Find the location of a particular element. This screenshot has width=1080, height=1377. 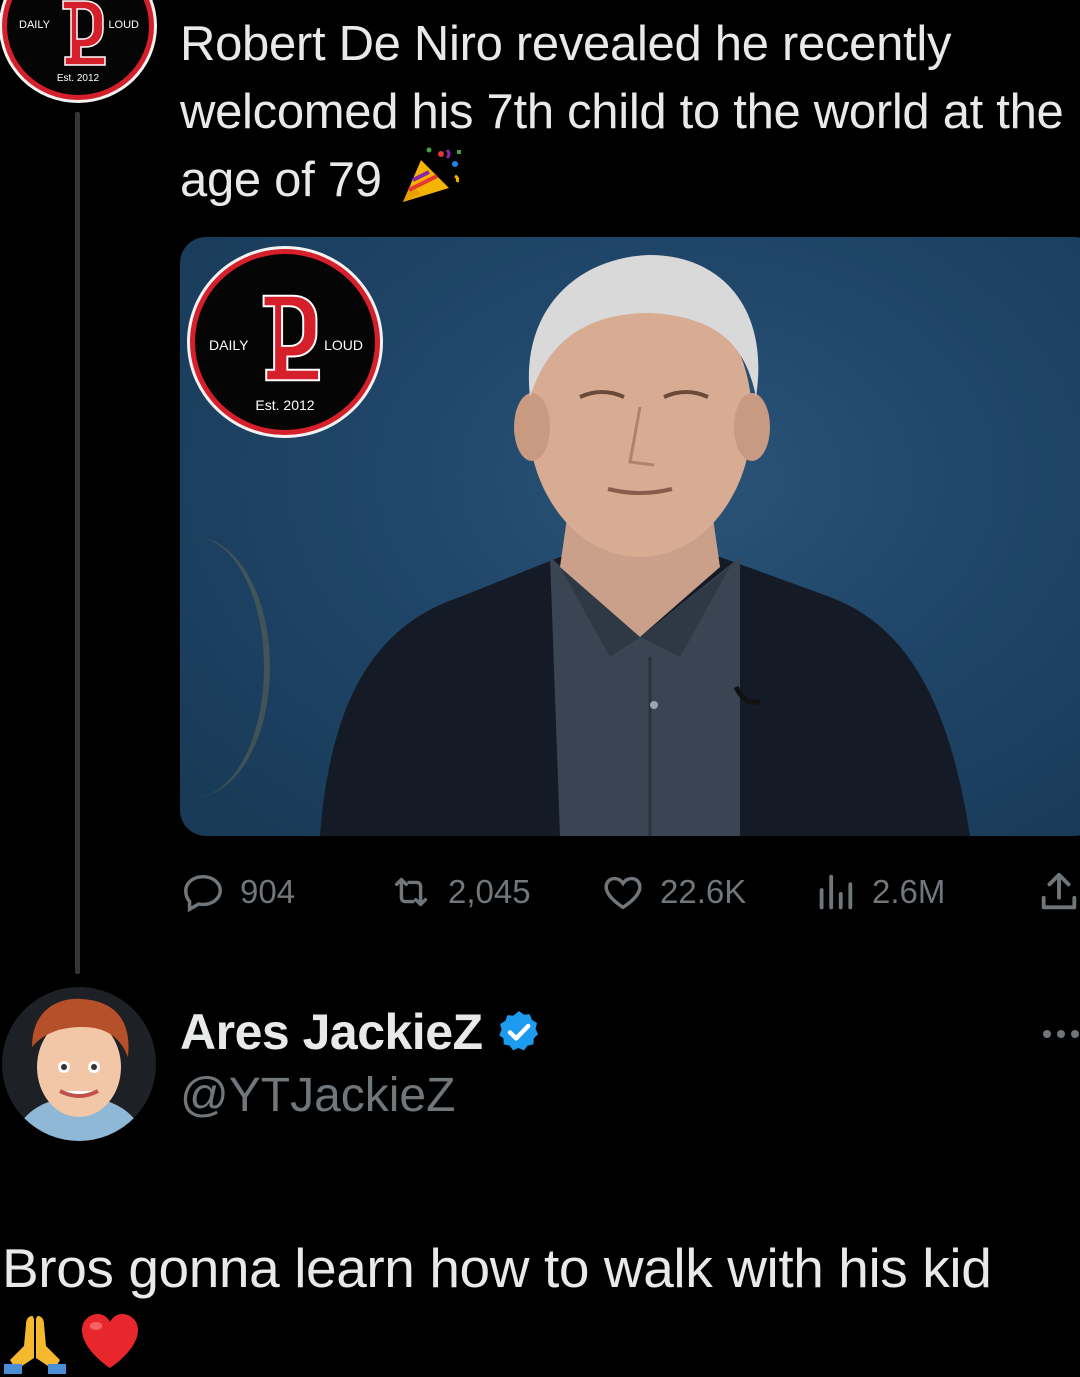

heart-icon is located at coordinates (623, 893).